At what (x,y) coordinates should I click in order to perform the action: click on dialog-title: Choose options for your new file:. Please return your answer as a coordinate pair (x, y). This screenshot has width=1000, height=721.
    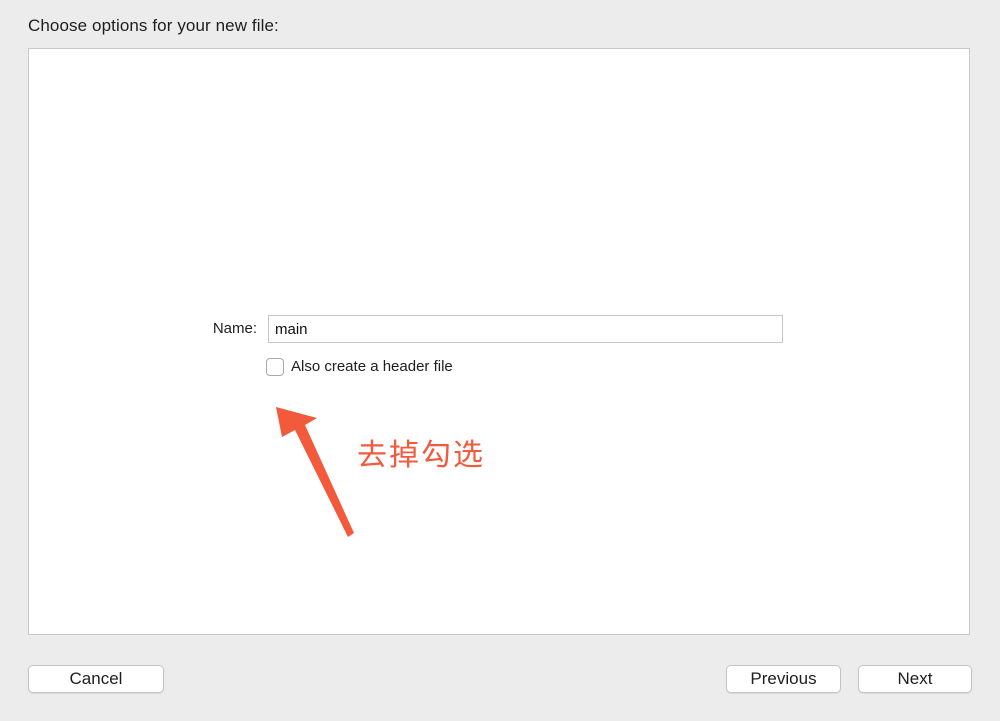
    Looking at the image, I should click on (153, 25).